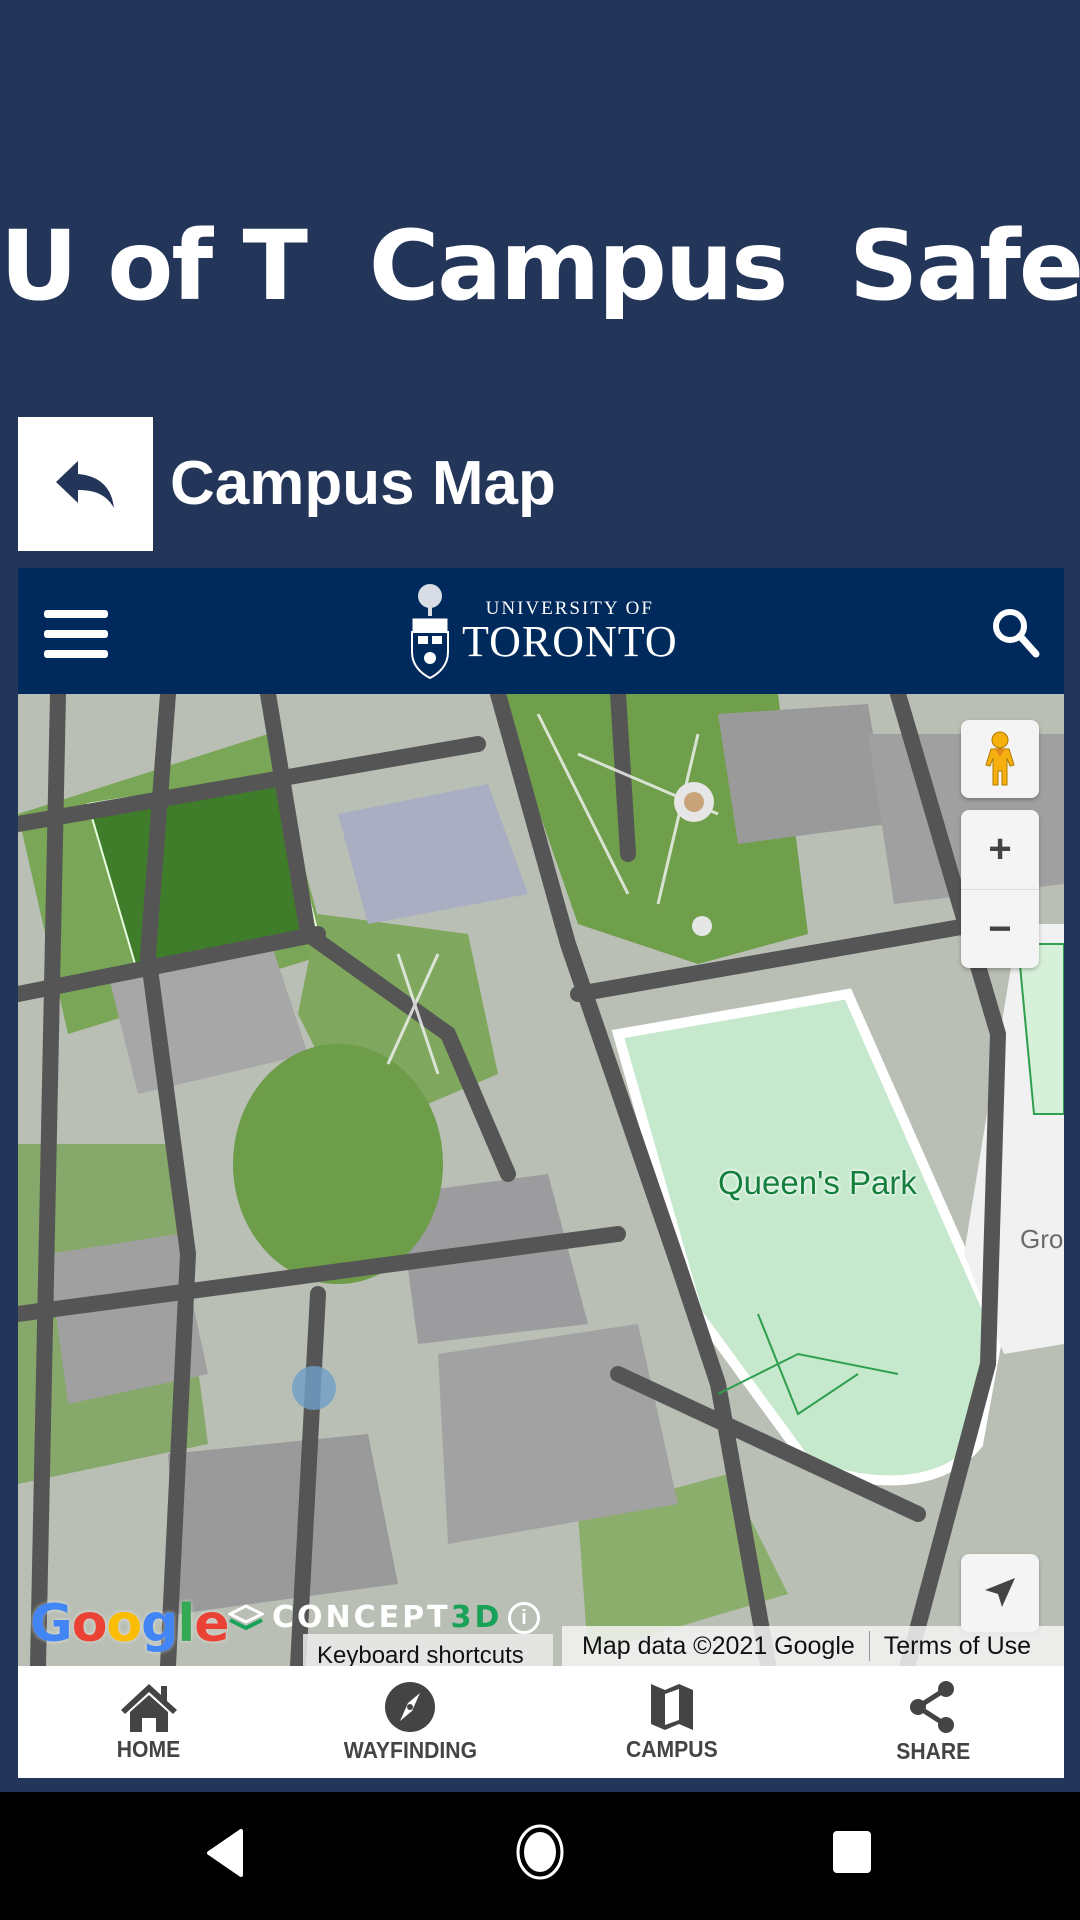  I want to click on system-nav-bar, so click(540, 1856).